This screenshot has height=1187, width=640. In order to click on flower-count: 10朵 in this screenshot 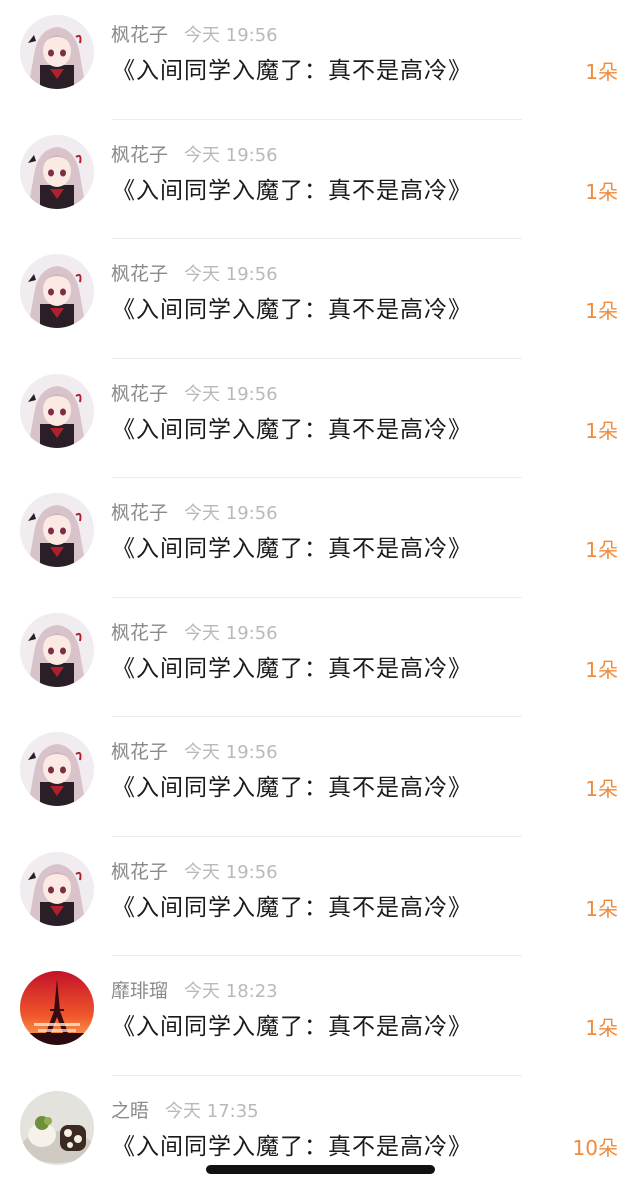, I will do `click(595, 1147)`.